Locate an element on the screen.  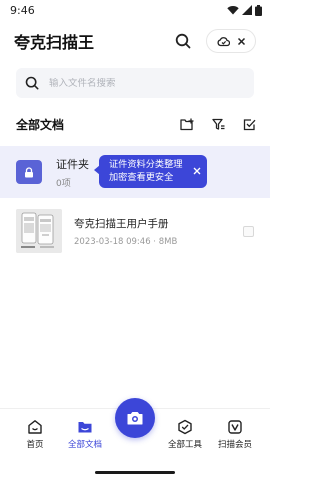
sort-filter-button is located at coordinates (218, 124).